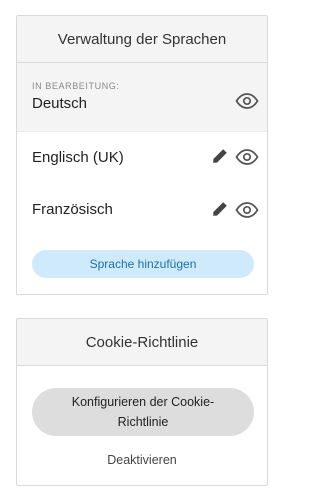  I want to click on language-label: Französisch, so click(72, 209).